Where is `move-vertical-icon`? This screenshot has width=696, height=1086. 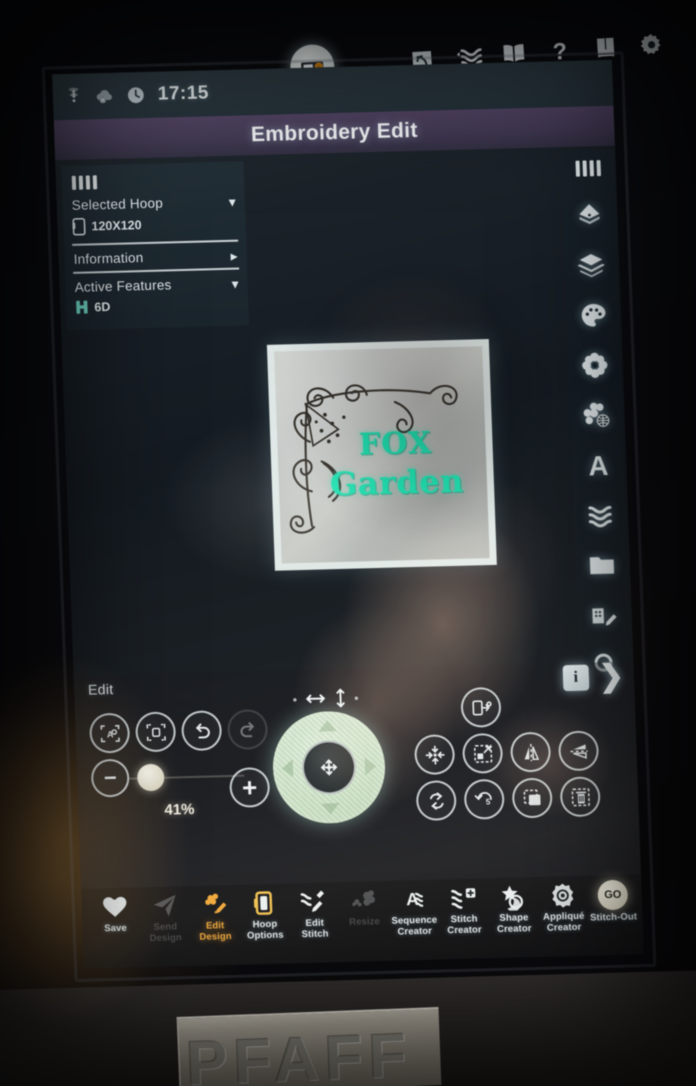
move-vertical-icon is located at coordinates (340, 698).